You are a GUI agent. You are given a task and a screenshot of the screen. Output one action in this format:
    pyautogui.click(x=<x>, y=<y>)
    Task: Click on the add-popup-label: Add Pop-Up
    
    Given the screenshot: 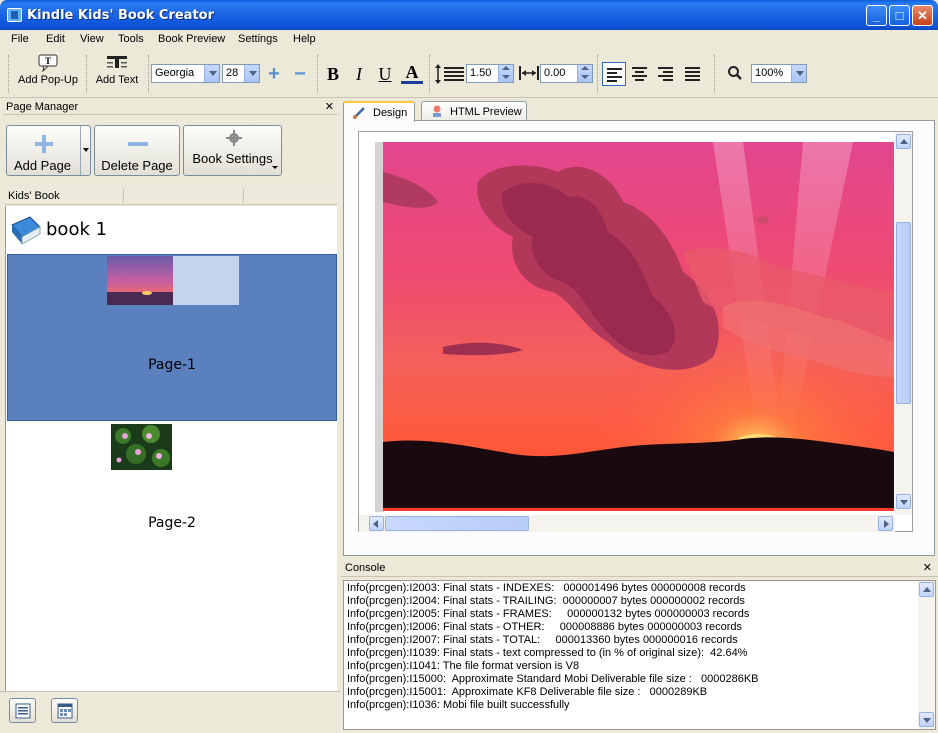 What is the action you would take?
    pyautogui.click(x=48, y=80)
    